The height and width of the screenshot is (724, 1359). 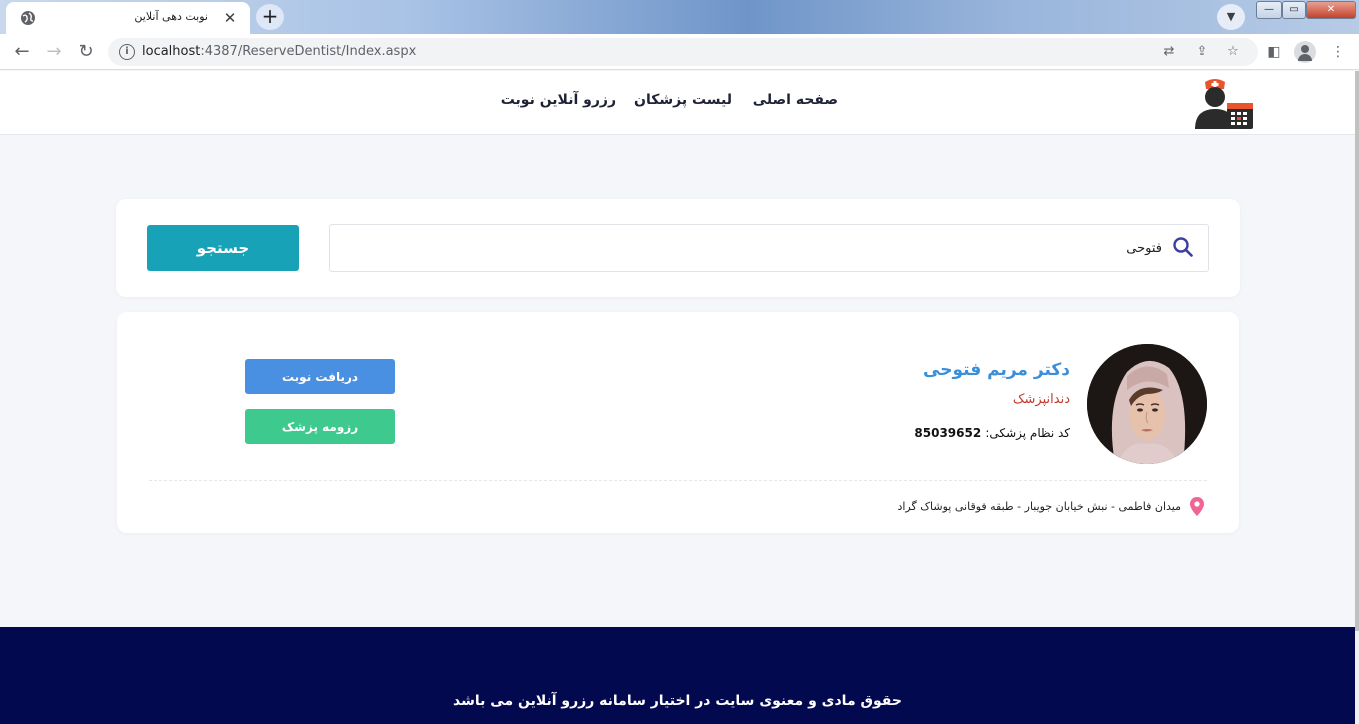 I want to click on new-tab-button: +, so click(x=270, y=17).